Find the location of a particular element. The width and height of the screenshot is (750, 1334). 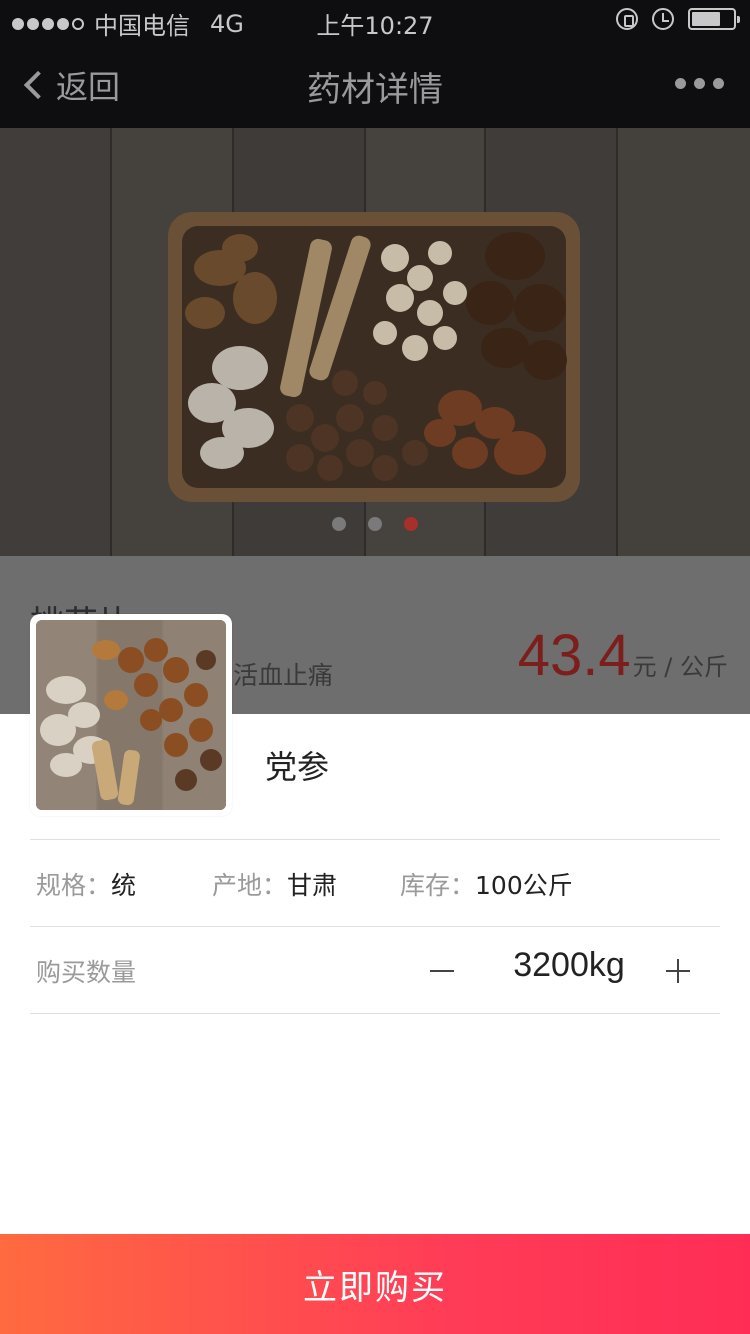

sheet-product-name: 党参 is located at coordinates (297, 767).